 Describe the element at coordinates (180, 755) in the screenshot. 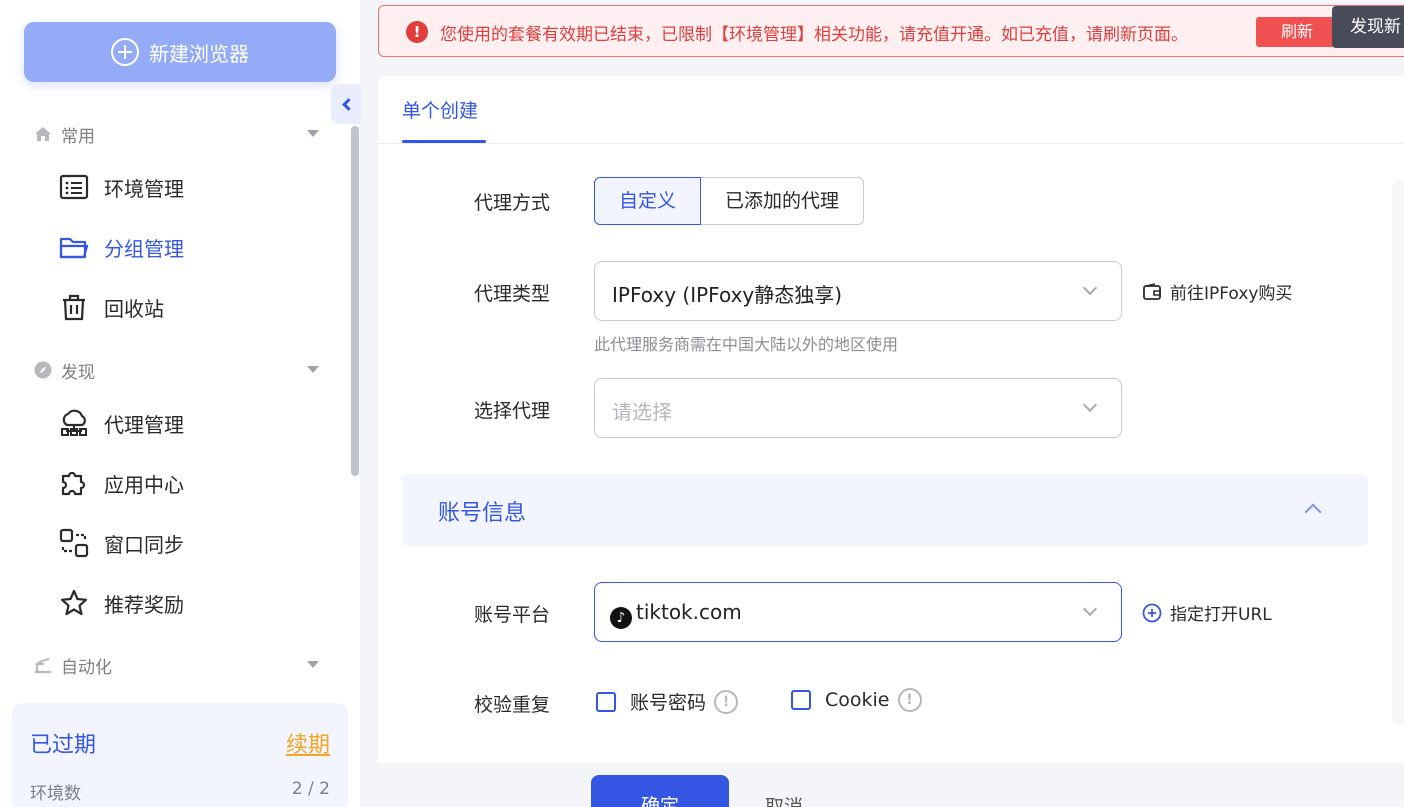

I see `plan-card: 已过期 续期 环境数 2 / 2` at that location.